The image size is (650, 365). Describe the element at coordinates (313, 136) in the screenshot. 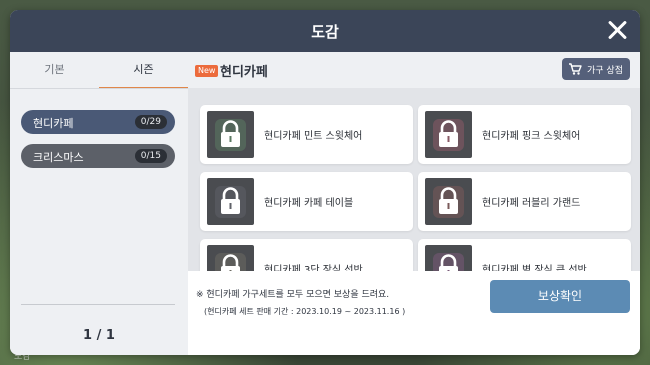

I see `item-name: 현디카페 민트 스윗체어` at that location.